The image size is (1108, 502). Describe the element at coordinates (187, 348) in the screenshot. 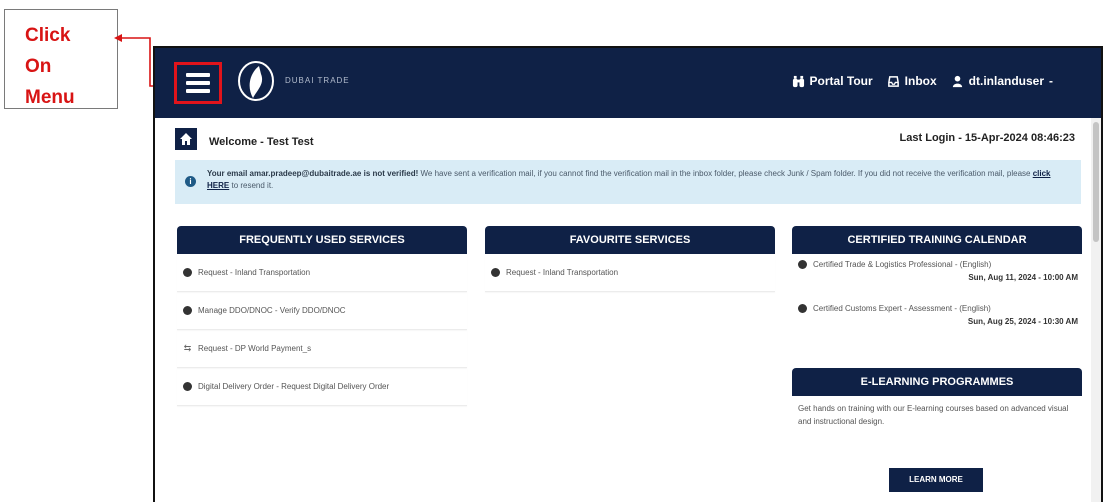

I see `payment-icon: ⇆` at that location.